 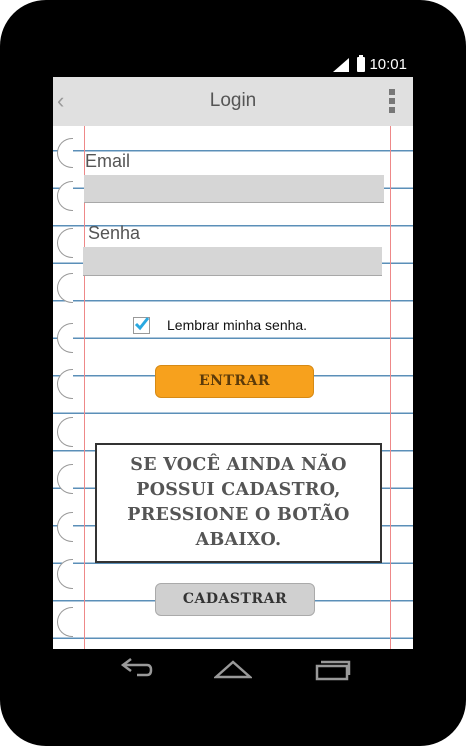 I want to click on notebook-margin-right, so click(x=390, y=387).